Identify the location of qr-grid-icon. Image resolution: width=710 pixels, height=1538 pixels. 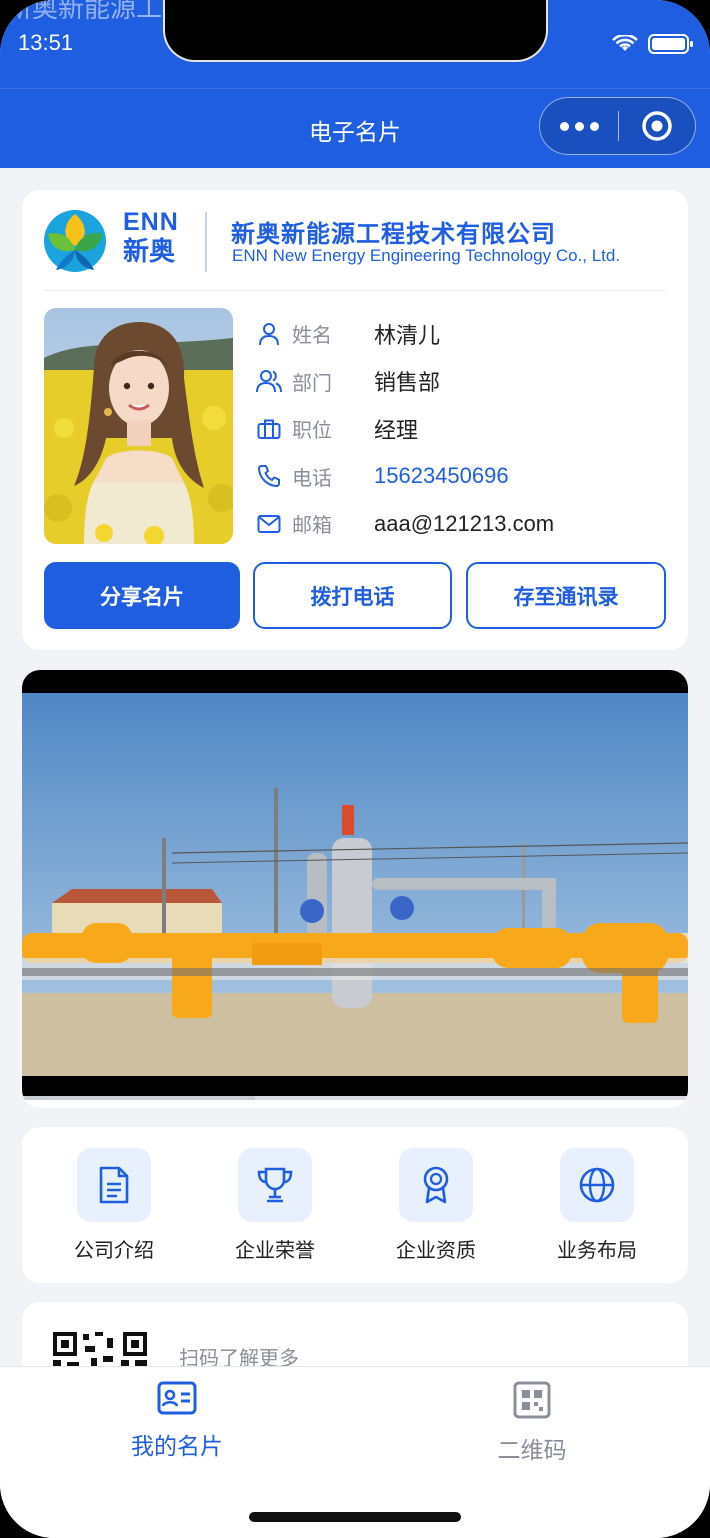
(532, 1400).